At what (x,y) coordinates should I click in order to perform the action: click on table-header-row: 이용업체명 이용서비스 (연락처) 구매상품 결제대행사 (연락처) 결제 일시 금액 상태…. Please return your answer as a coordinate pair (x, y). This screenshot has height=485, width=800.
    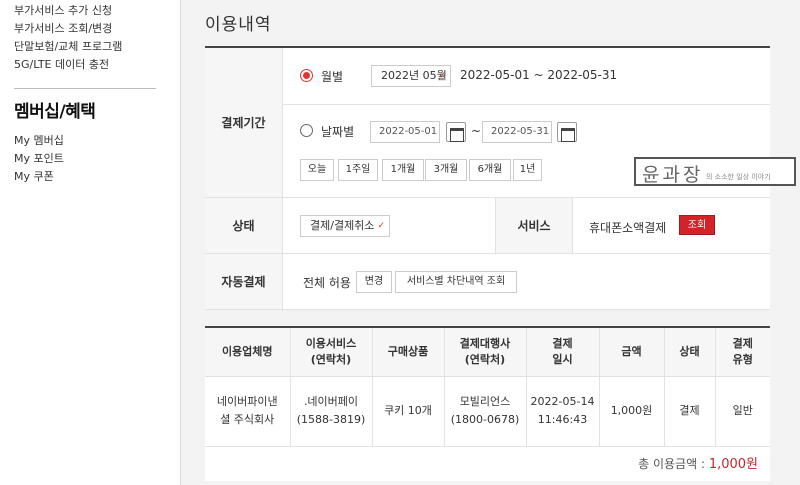
    Looking at the image, I should click on (487, 352).